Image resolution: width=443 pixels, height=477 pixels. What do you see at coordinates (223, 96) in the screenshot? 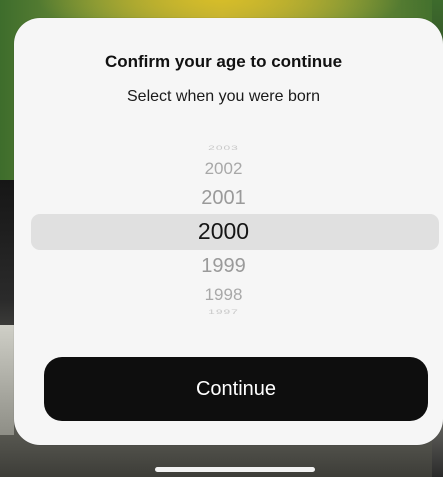
I see `dialog-subtitle: Select when you were born` at bounding box center [223, 96].